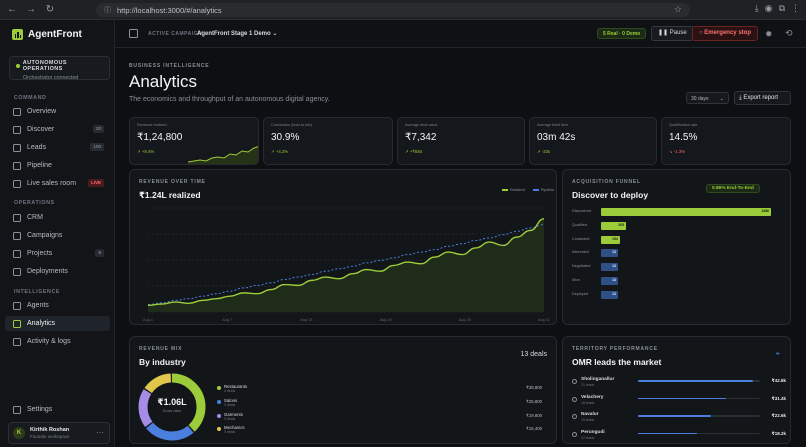  What do you see at coordinates (769, 8) in the screenshot?
I see `profile-icon: ◉` at bounding box center [769, 8].